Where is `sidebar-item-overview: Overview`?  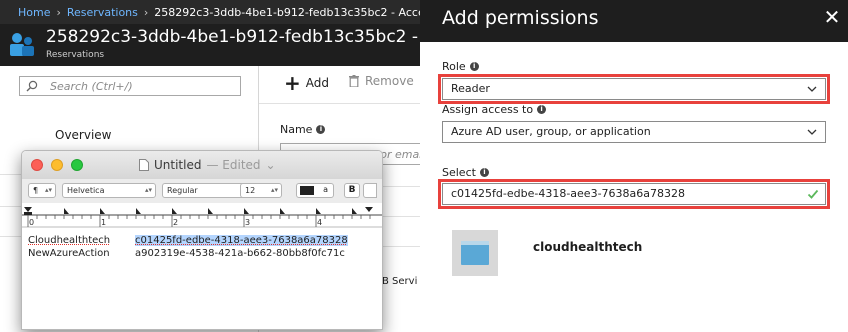
sidebar-item-overview: Overview is located at coordinates (83, 135).